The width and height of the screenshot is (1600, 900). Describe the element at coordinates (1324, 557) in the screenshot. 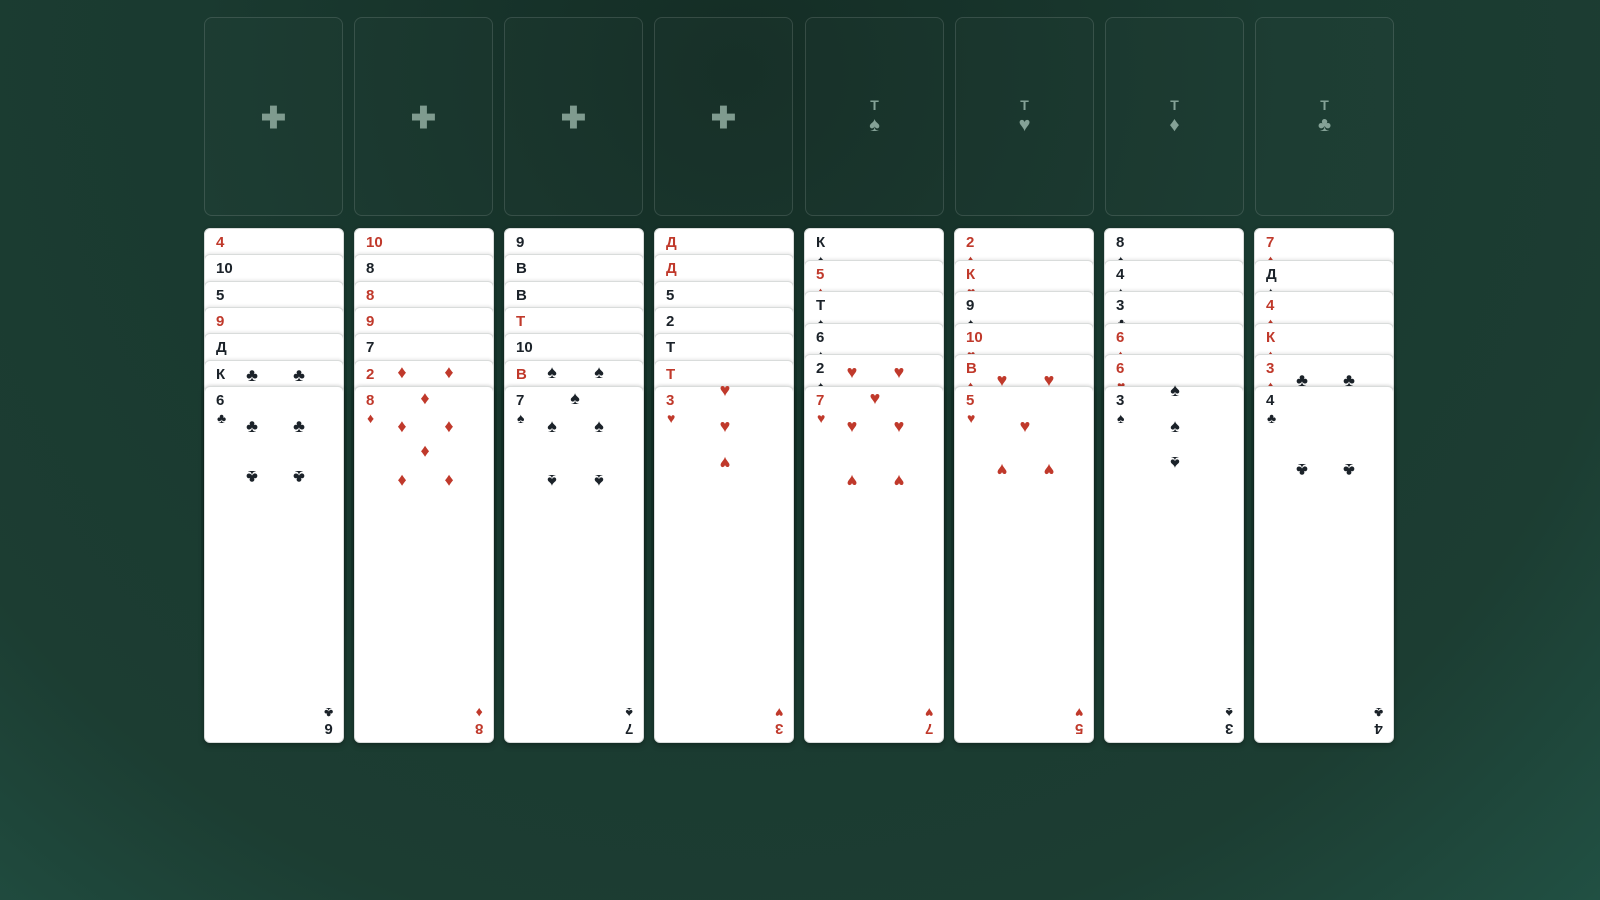

I see `playing-card: 4 ♣ 4 ♣ ♣ ♣ ♣ ♣` at that location.